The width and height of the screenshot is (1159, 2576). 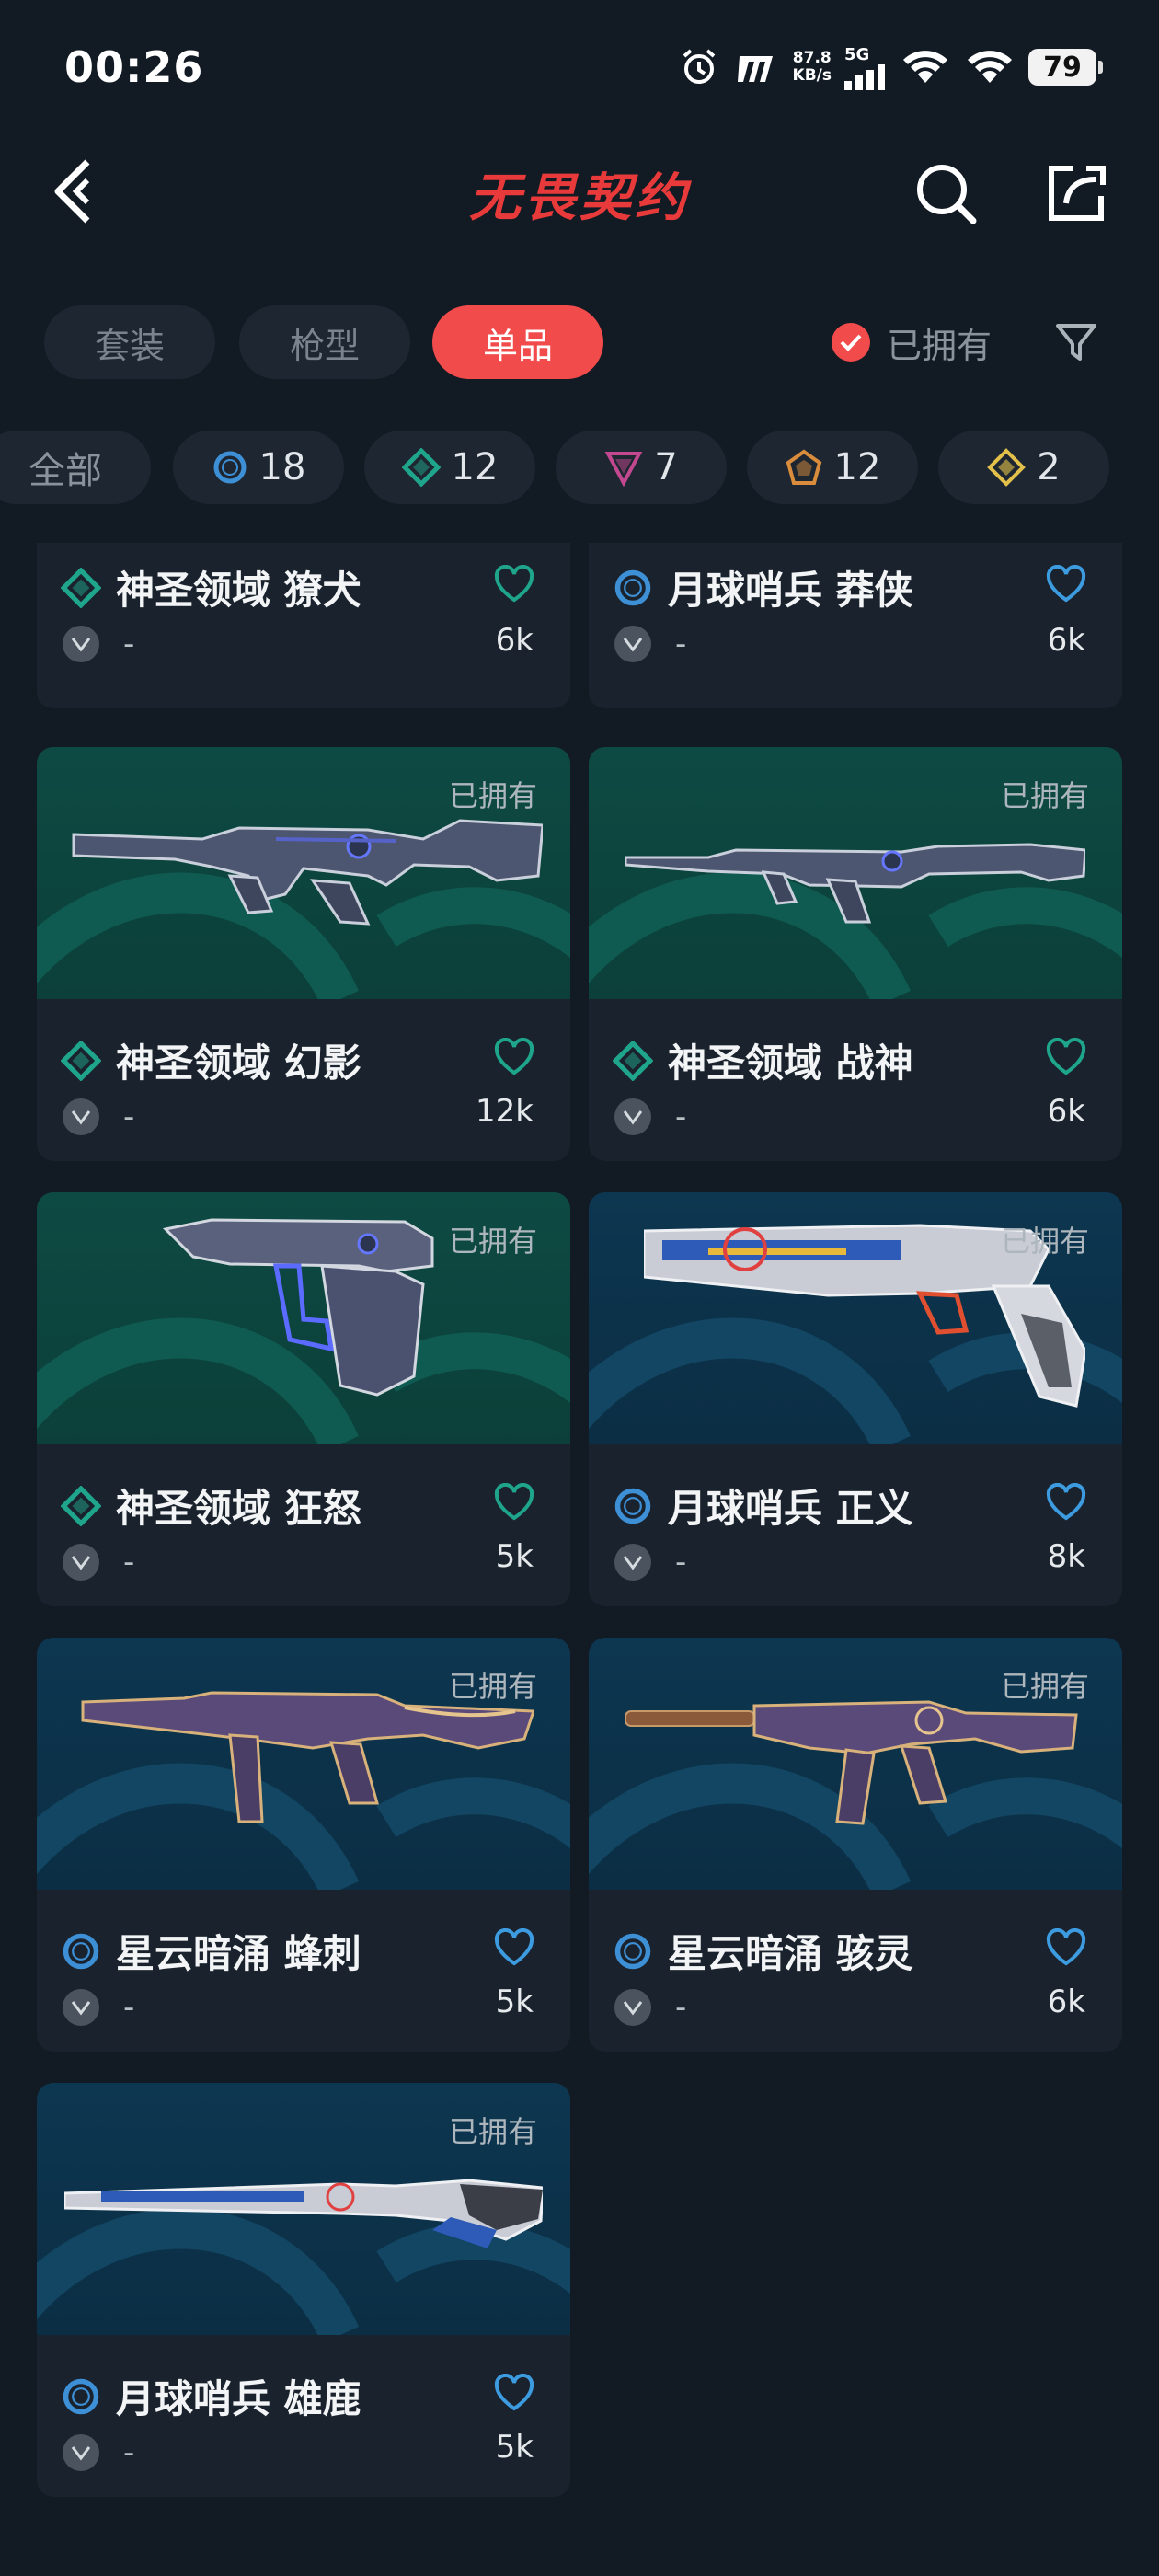 What do you see at coordinates (623, 469) in the screenshot?
I see `premium-tier-icon` at bounding box center [623, 469].